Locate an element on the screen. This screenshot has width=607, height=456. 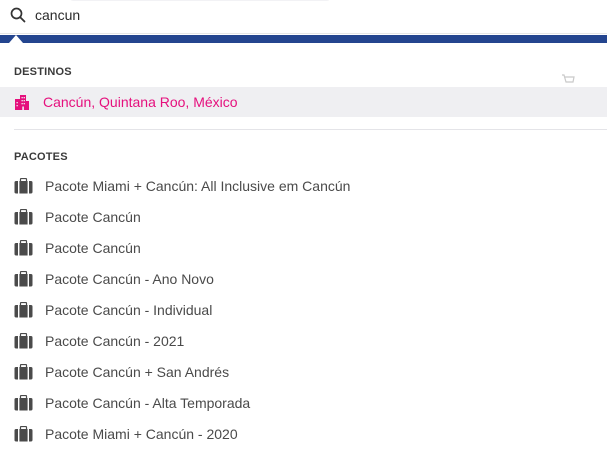
package-item: Pacote Cancún - Individual is located at coordinates (303, 310).